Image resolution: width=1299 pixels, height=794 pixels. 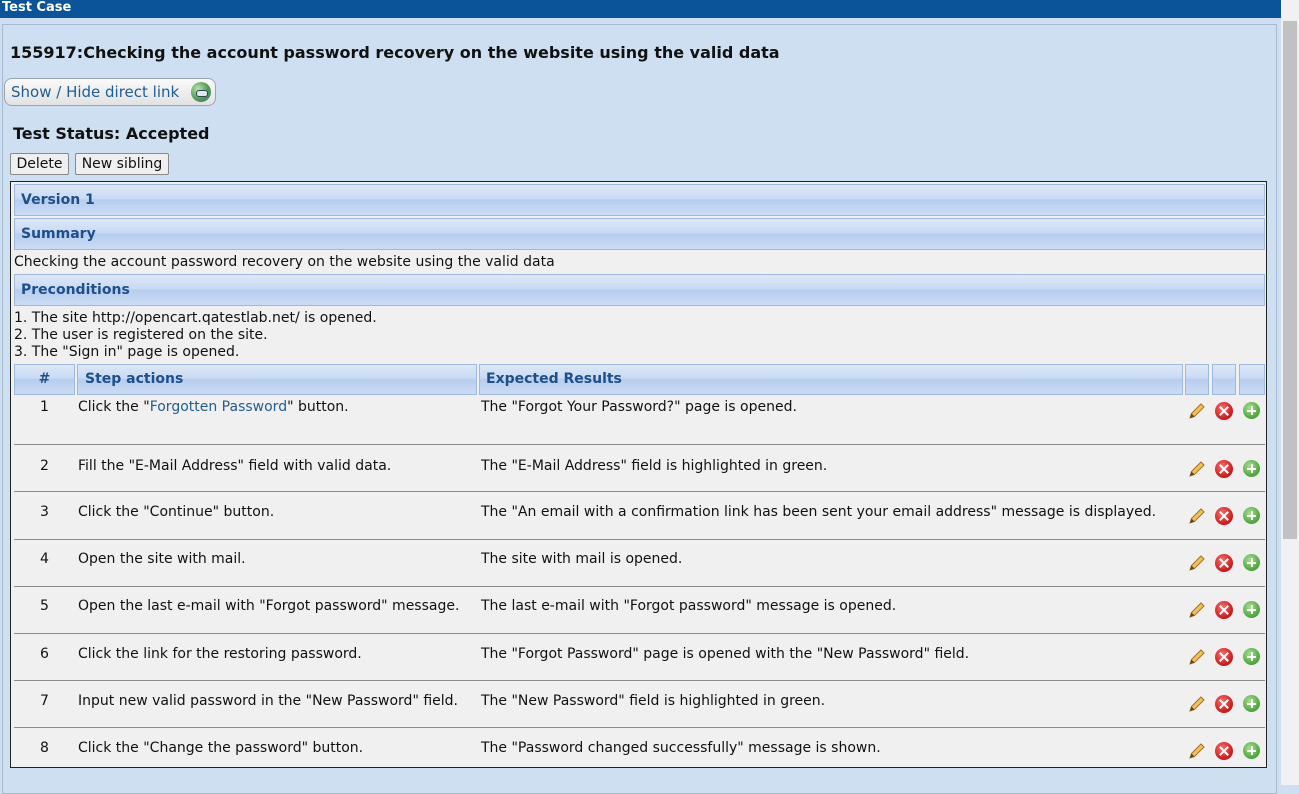 What do you see at coordinates (122, 164) in the screenshot?
I see `new-sibling-button: New sibling` at bounding box center [122, 164].